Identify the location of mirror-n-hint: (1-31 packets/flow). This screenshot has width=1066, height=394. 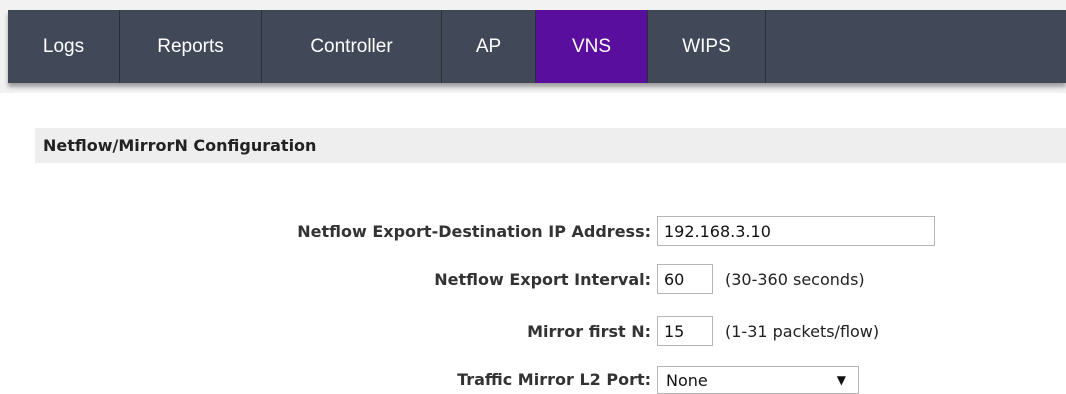
(802, 331).